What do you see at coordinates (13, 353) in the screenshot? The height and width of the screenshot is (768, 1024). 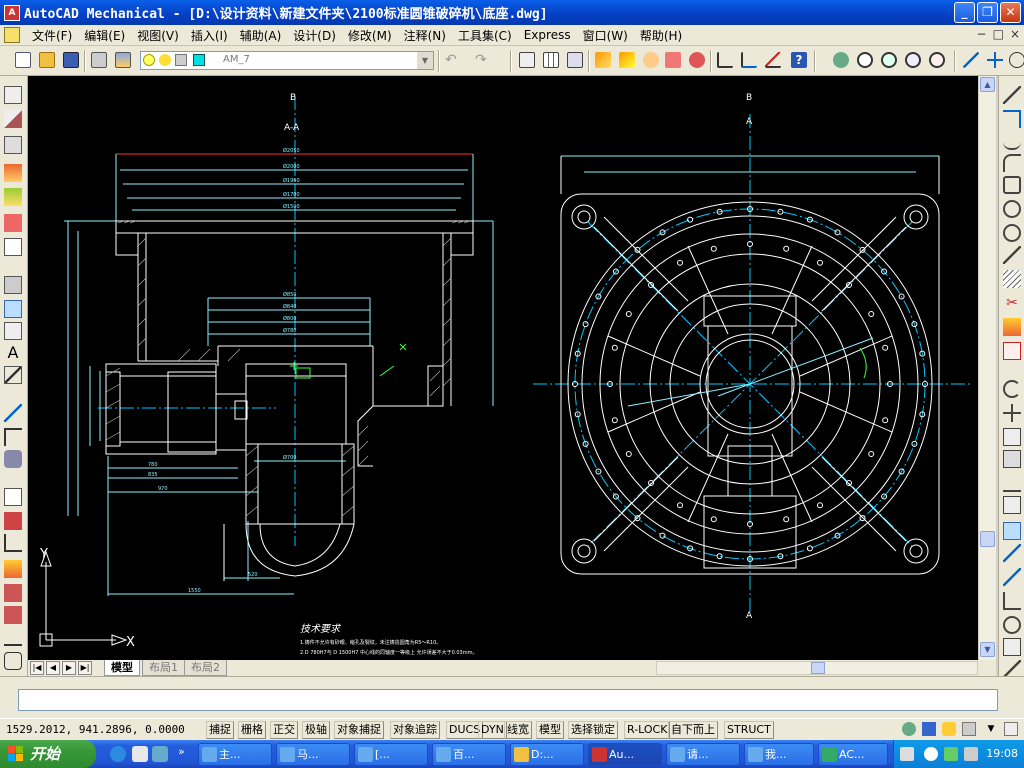 I see `text-icon: A` at bounding box center [13, 353].